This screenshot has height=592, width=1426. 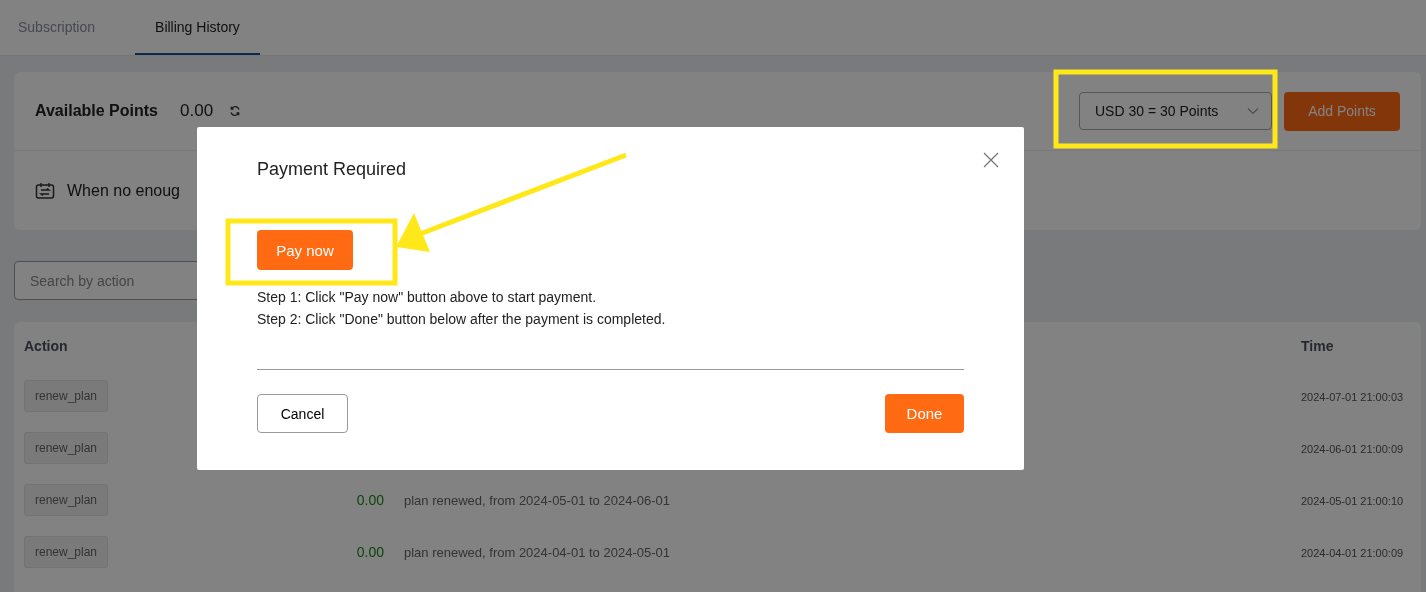 What do you see at coordinates (1352, 449) in the screenshot?
I see `time-cell: 2024-06-01 21:00:09` at bounding box center [1352, 449].